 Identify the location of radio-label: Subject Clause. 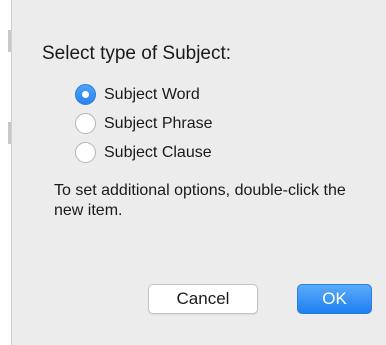
(158, 153).